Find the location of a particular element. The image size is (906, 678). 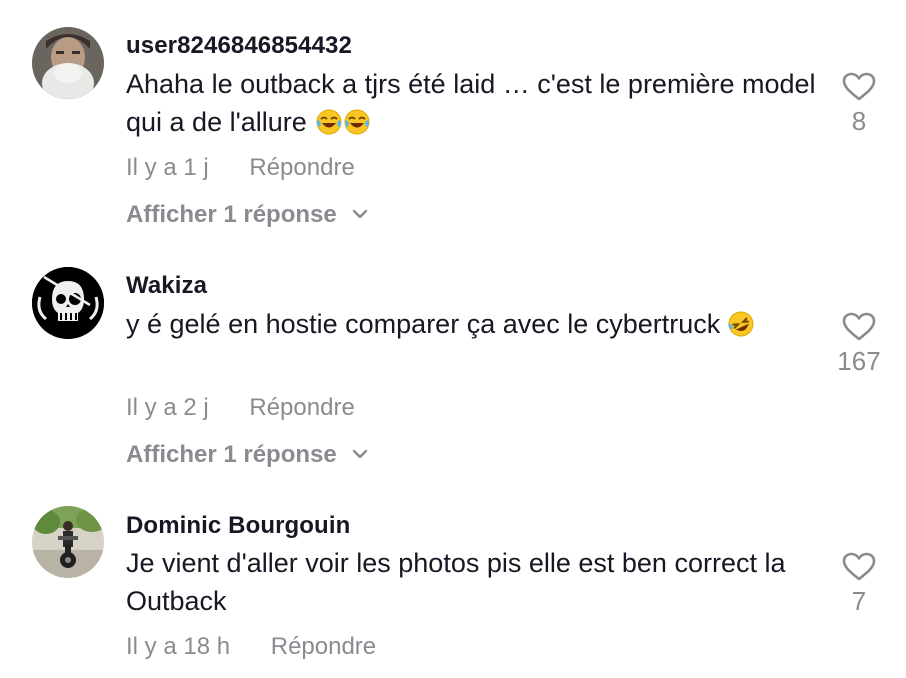

like-count: 7 is located at coordinates (859, 601).